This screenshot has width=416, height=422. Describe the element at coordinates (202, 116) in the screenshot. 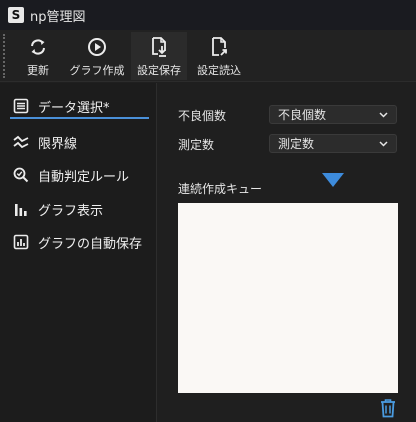

I see `defect-count-label: 不良個数` at that location.